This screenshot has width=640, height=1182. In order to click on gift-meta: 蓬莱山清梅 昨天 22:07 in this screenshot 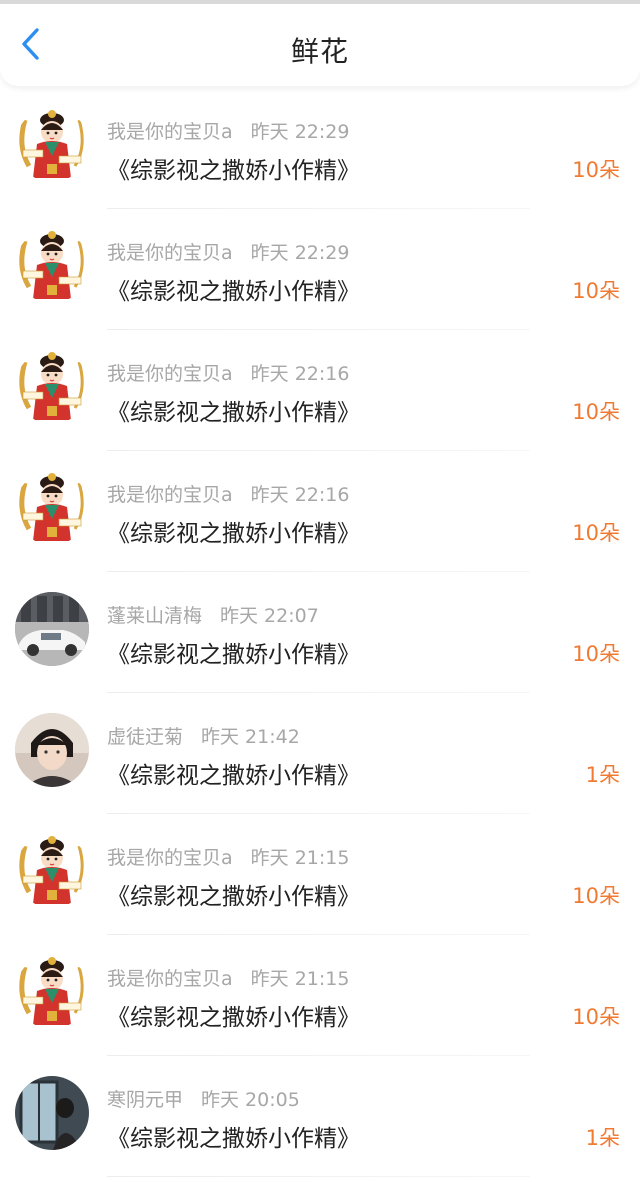, I will do `click(213, 614)`.